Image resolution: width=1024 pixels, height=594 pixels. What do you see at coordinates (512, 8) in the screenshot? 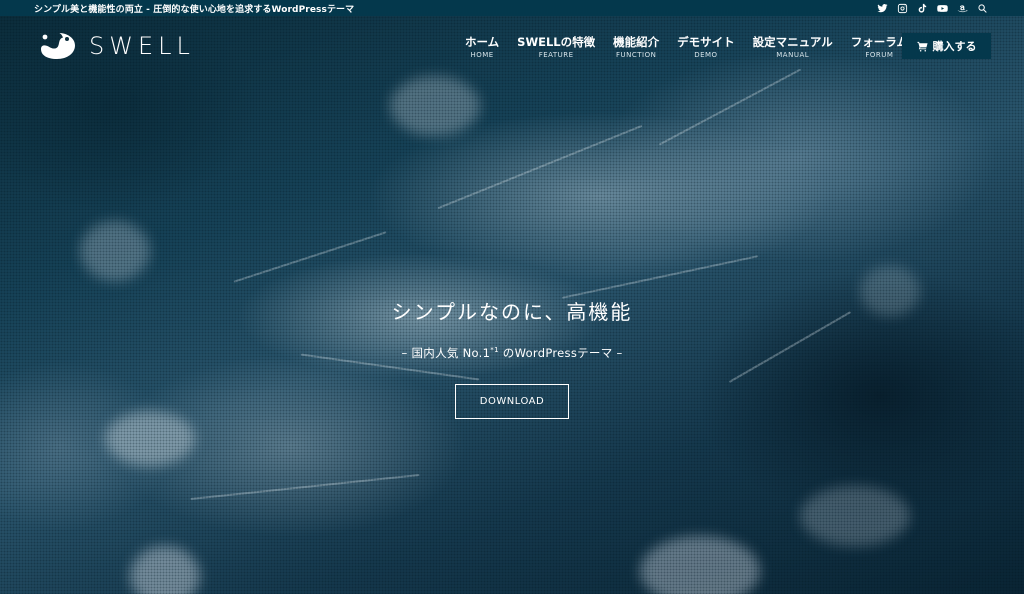
I see `top-bar: シンプル美と機能性の両立 - 圧倒的な使い心地を追求するWordPressテーマ` at bounding box center [512, 8].